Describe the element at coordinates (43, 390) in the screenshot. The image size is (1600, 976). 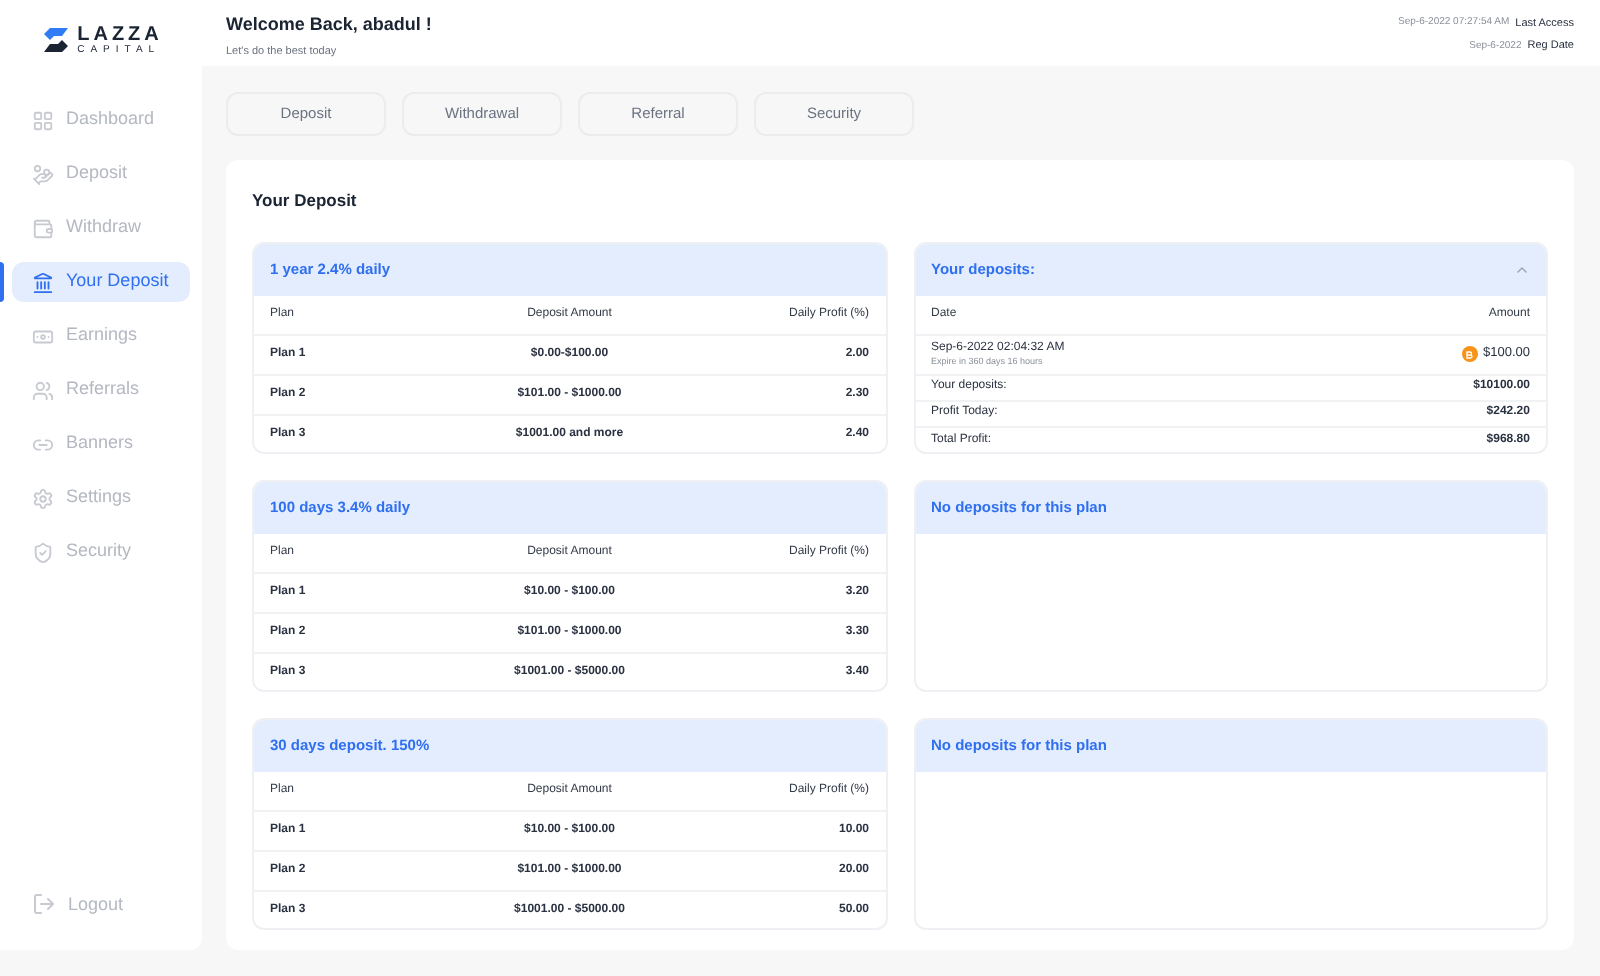
I see `people-icon` at that location.